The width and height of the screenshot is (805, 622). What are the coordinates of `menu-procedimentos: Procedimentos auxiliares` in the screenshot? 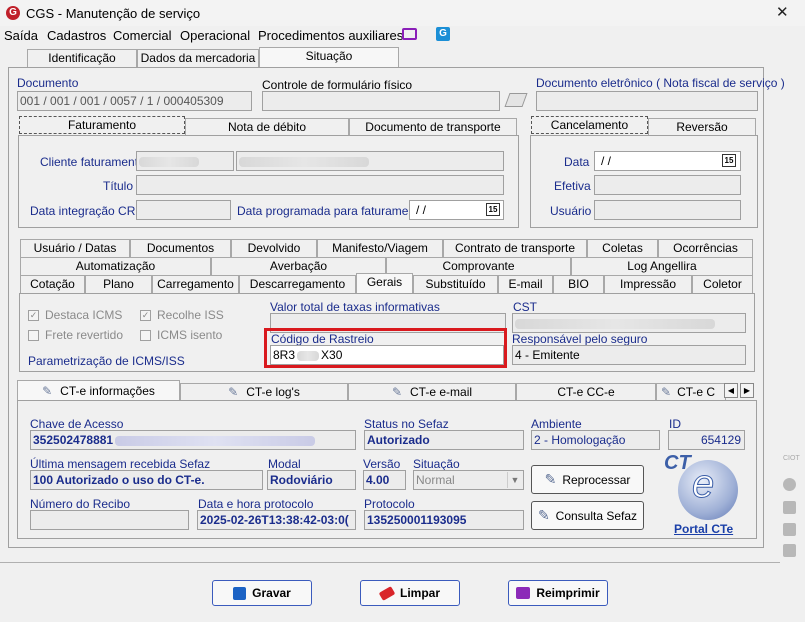 It's located at (330, 35).